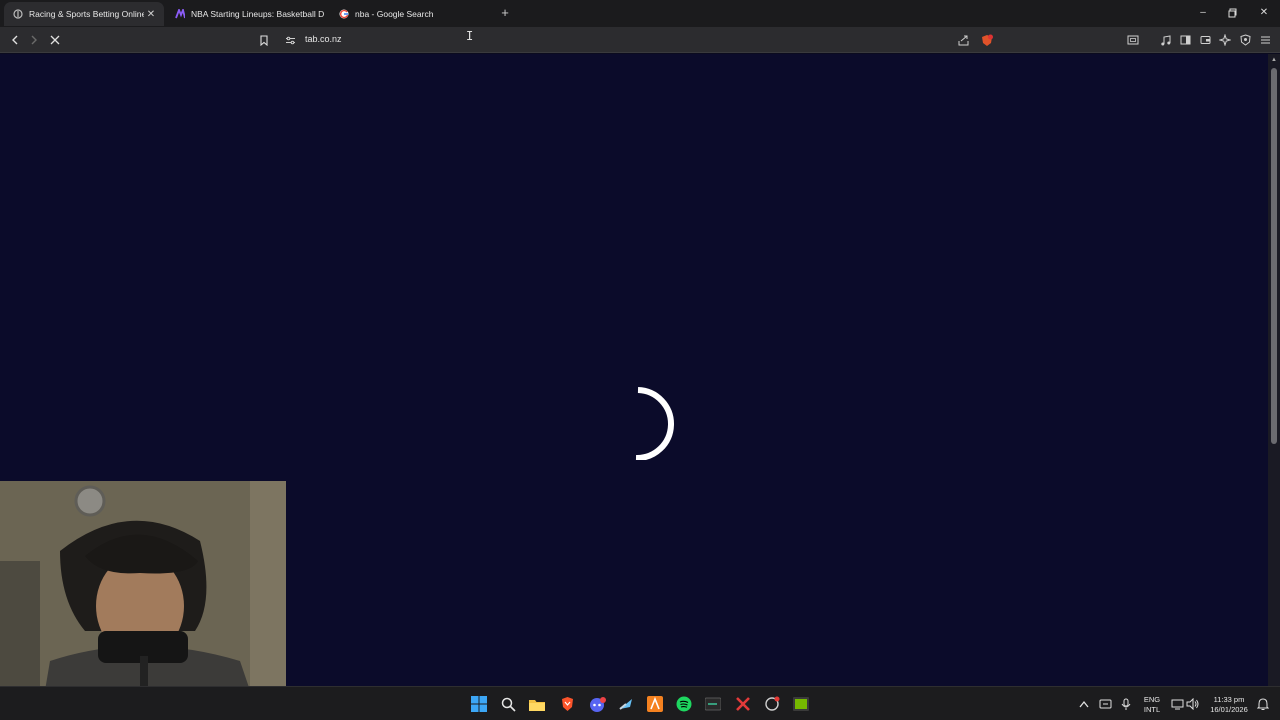 This screenshot has width=1280, height=720. I want to click on tab-racing-betting: Racing & Sports Betting Online ✕, so click(84, 14).